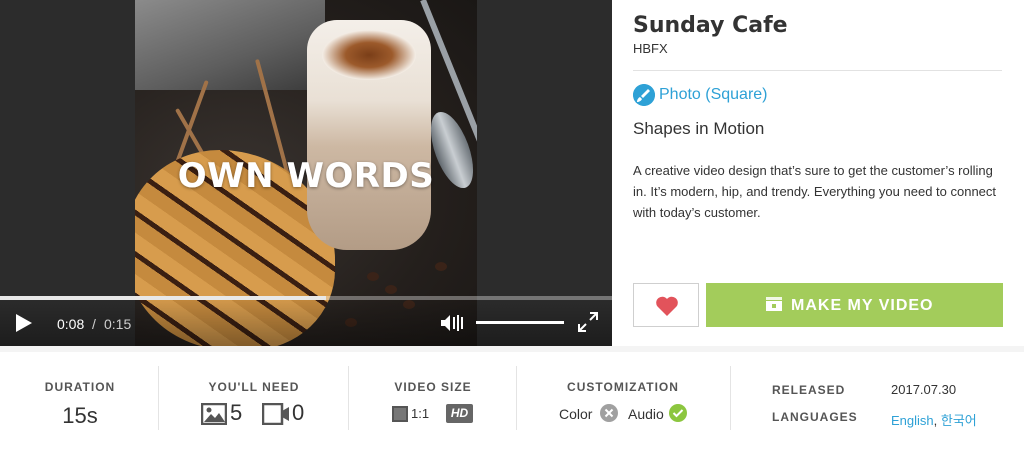 This screenshot has height=452, width=1024. Describe the element at coordinates (774, 304) in the screenshot. I see `video-board-icon` at that location.